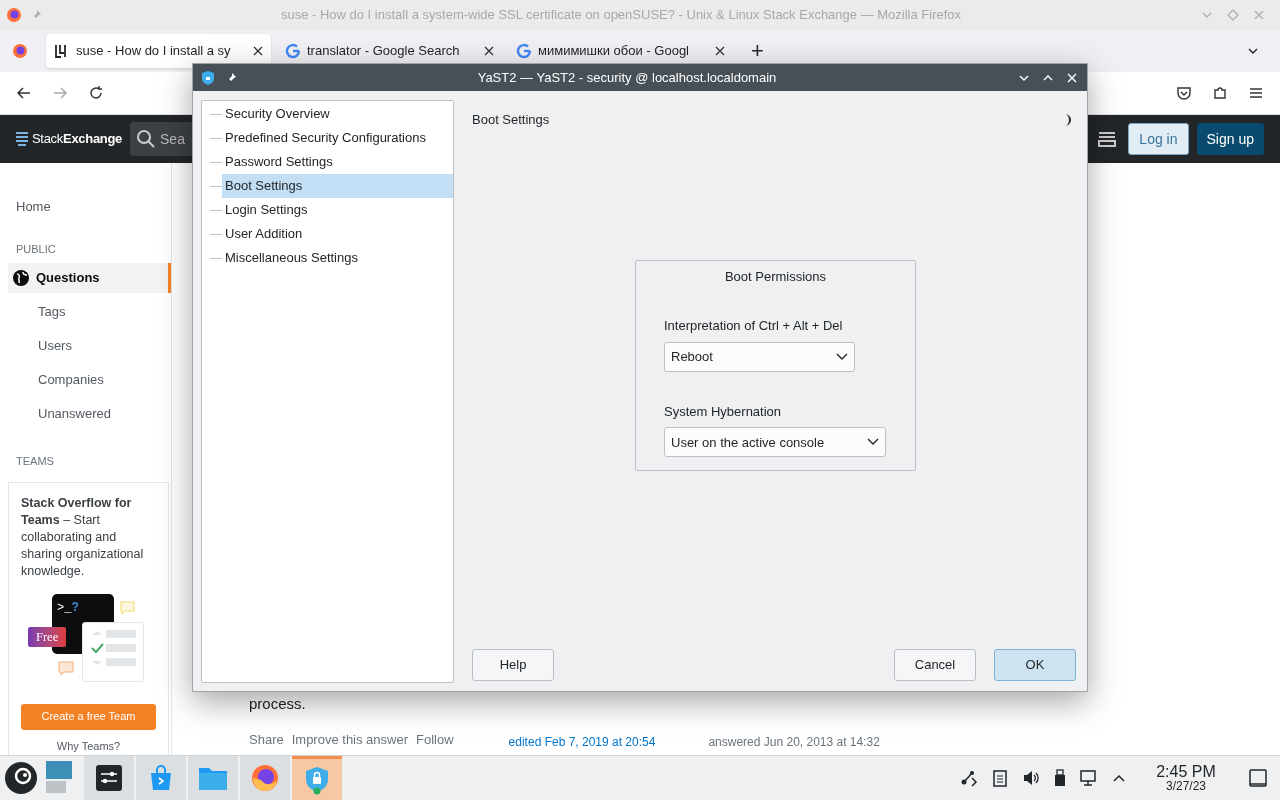 The height and width of the screenshot is (800, 1280). I want to click on show-desktop-icon, so click(1258, 778).